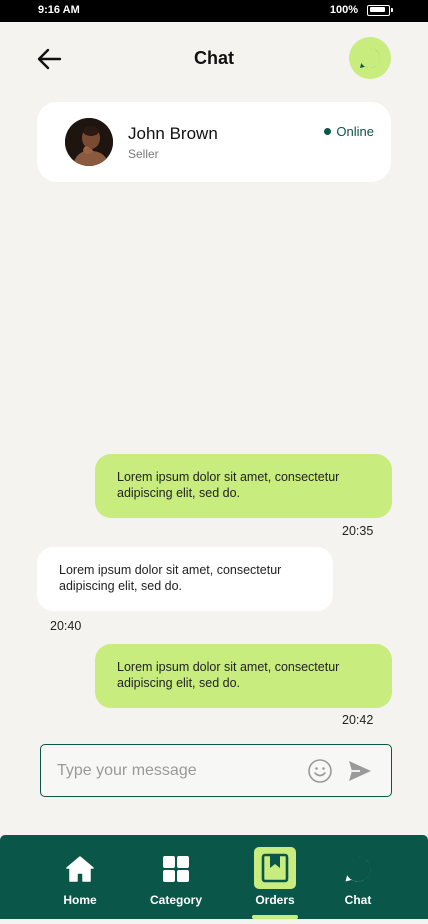 This screenshot has width=428, height=924. What do you see at coordinates (358, 720) in the screenshot?
I see `message-time: 20:42` at bounding box center [358, 720].